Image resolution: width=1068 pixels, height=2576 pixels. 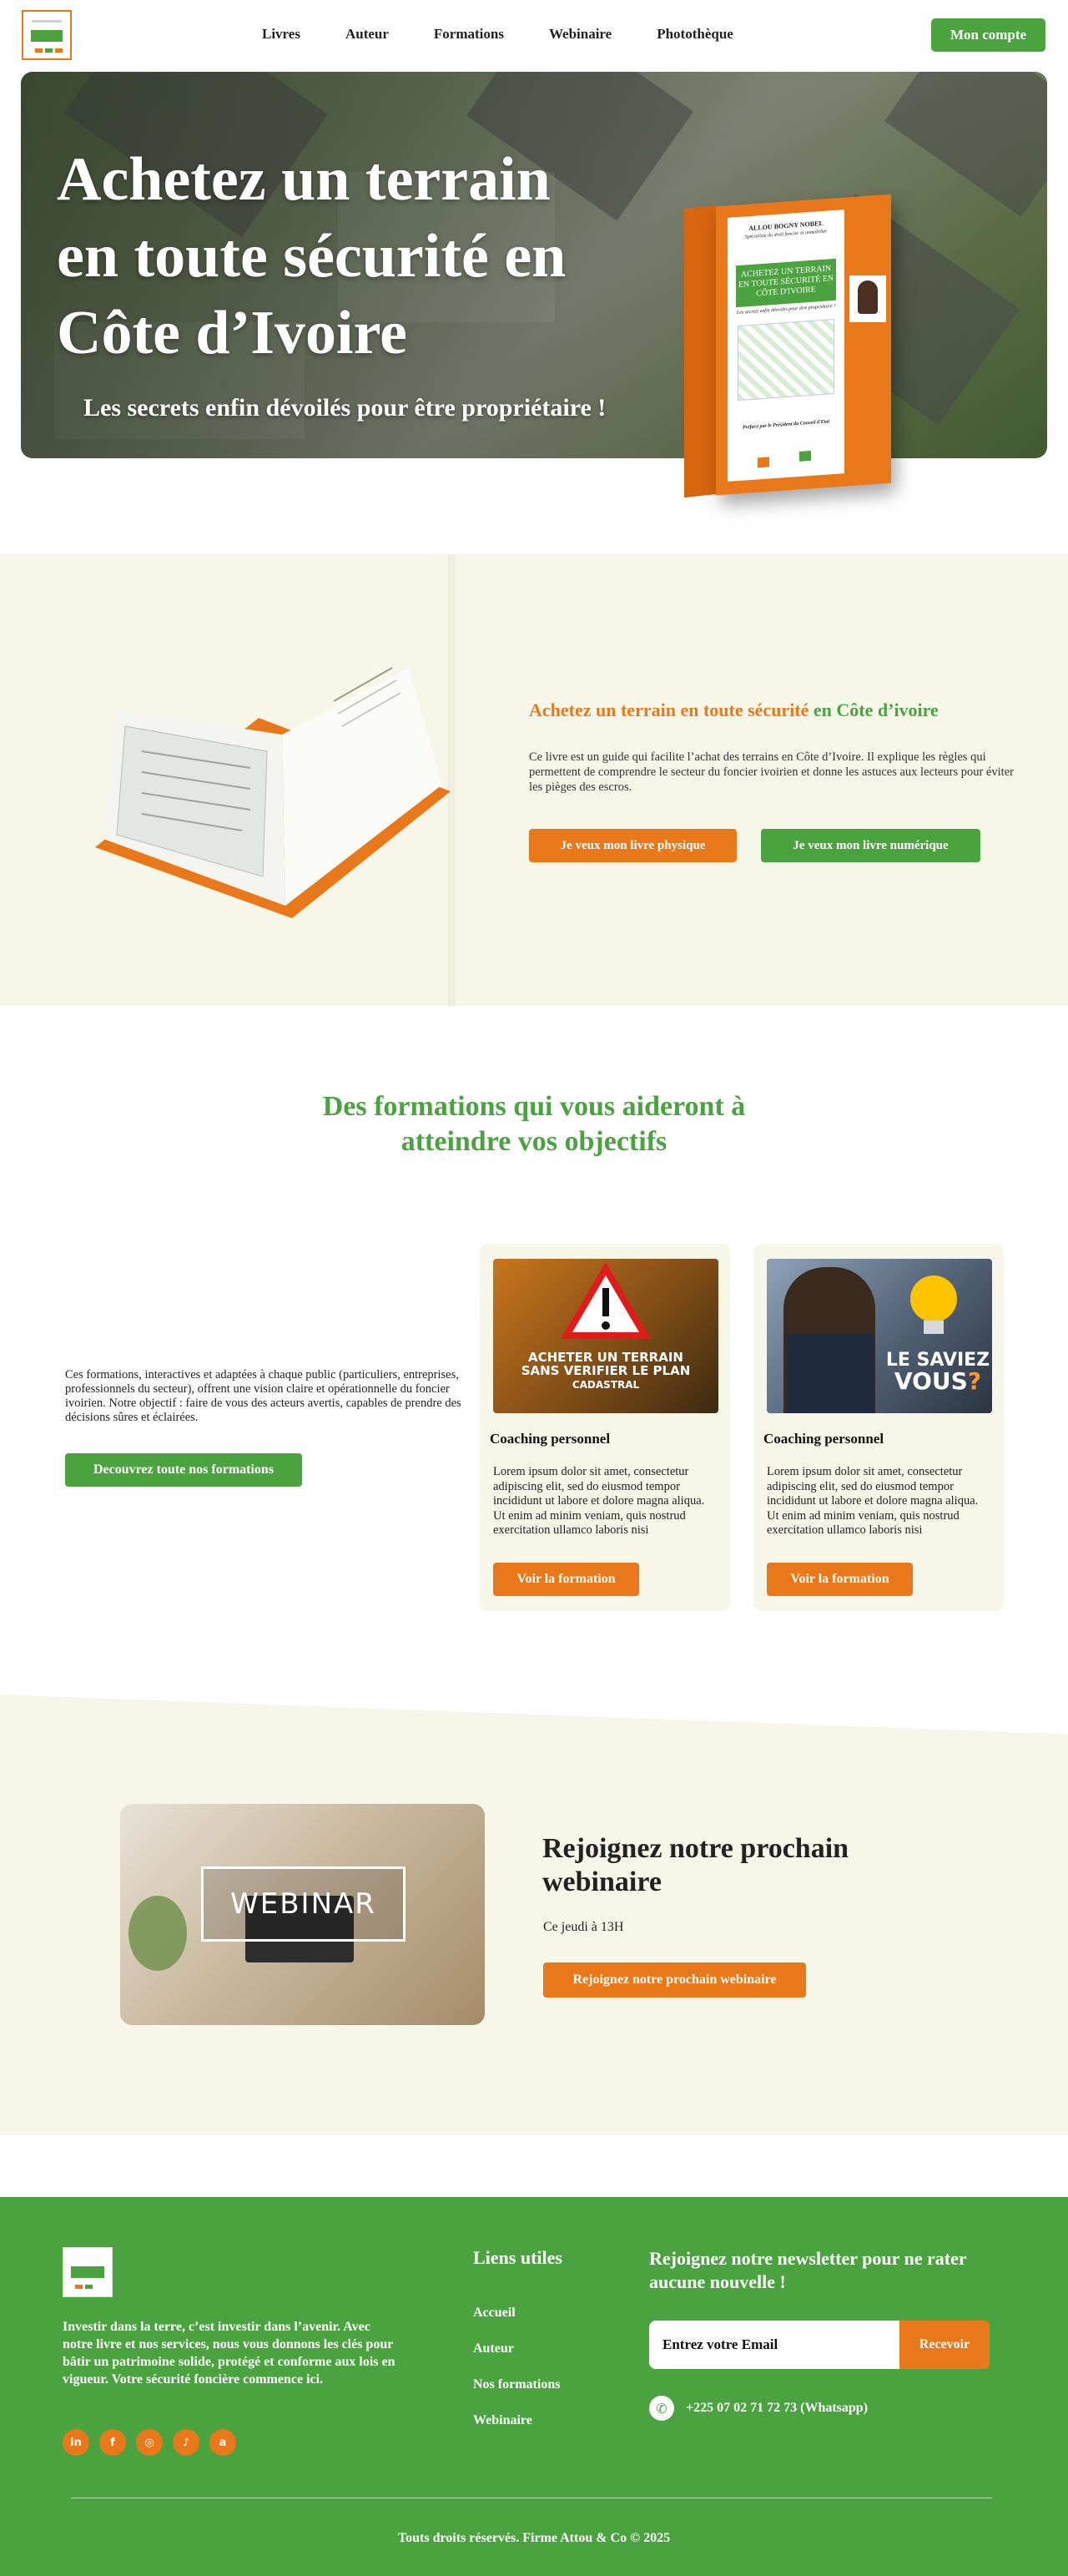 I want to click on all-formations-button: Decouvrez toute nos formations, so click(x=183, y=1470).